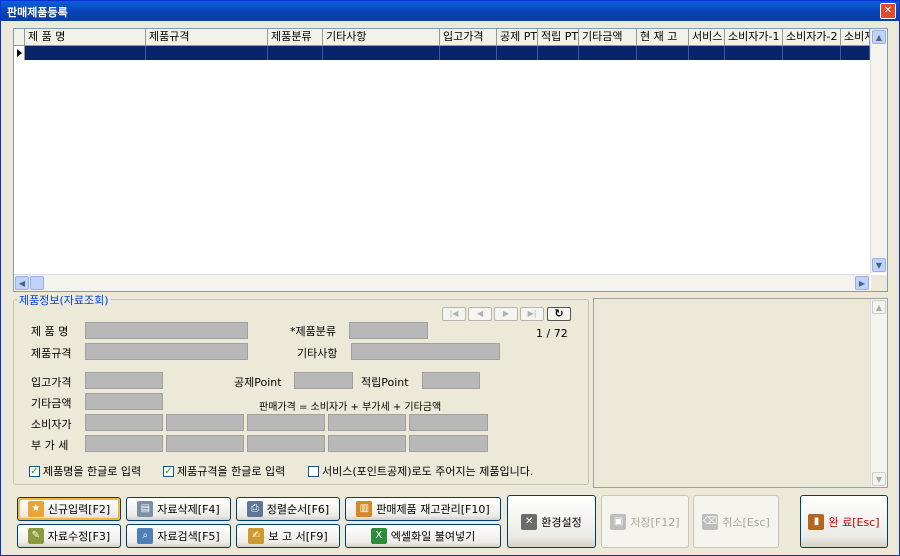  Describe the element at coordinates (816, 521) in the screenshot. I see `door-icon: ▮` at that location.